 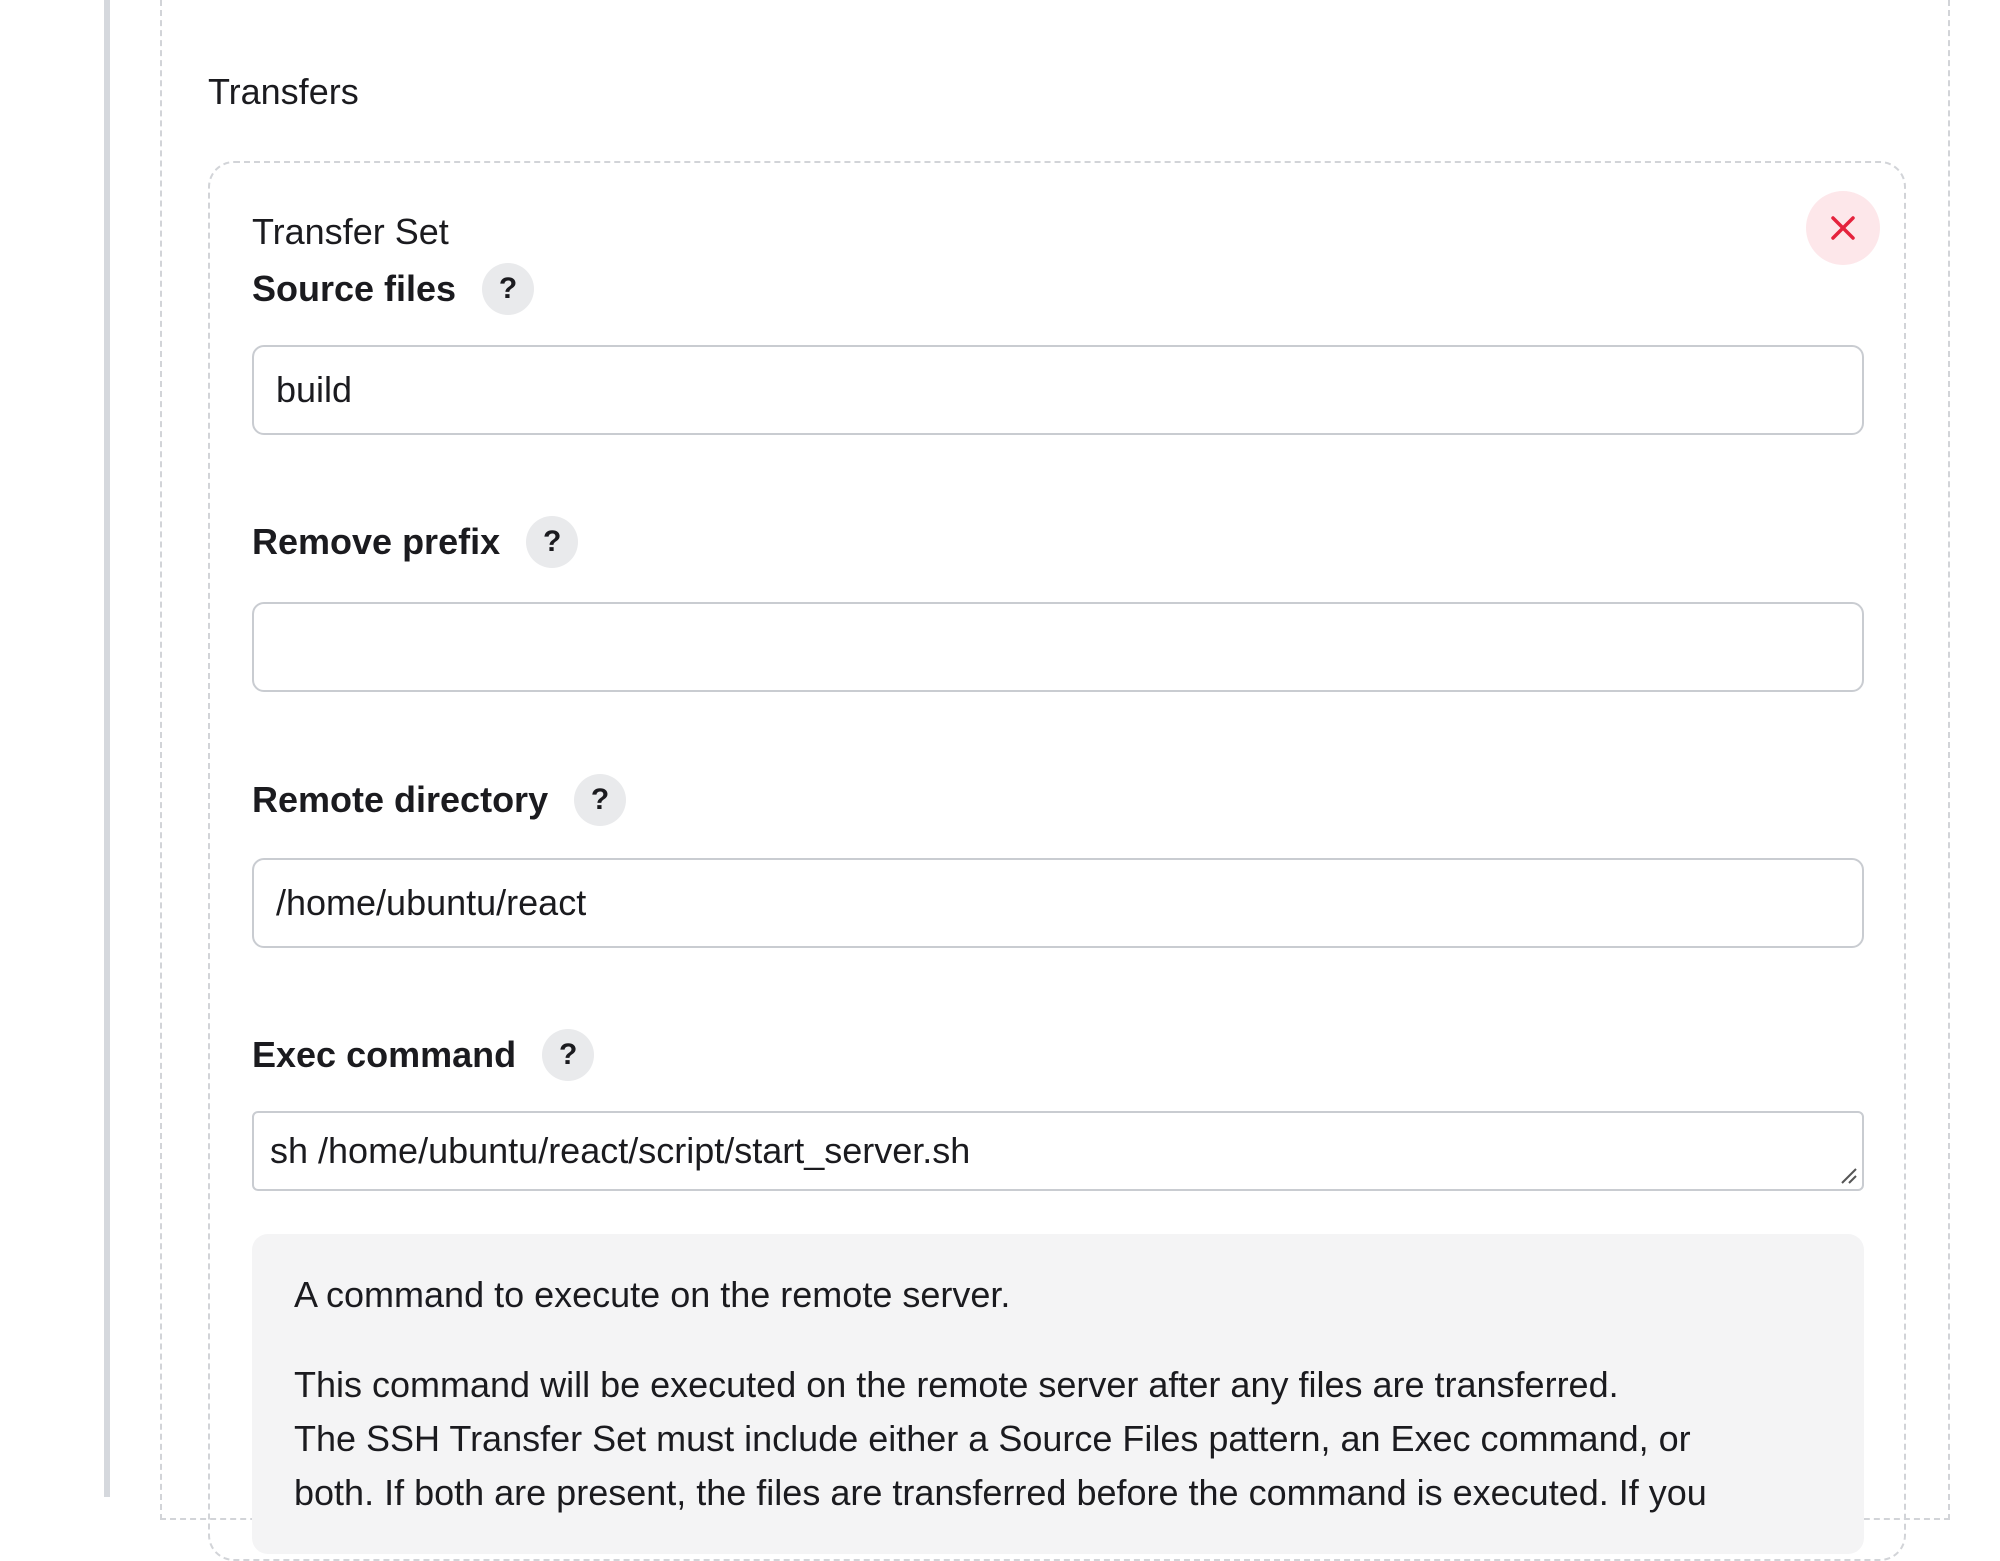 What do you see at coordinates (1848, 1175) in the screenshot?
I see `resize-handle-icon` at bounding box center [1848, 1175].